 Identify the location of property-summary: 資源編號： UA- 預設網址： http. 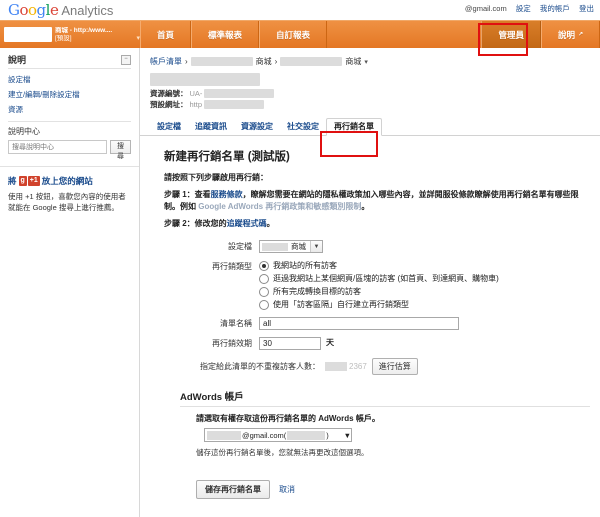
(370, 91).